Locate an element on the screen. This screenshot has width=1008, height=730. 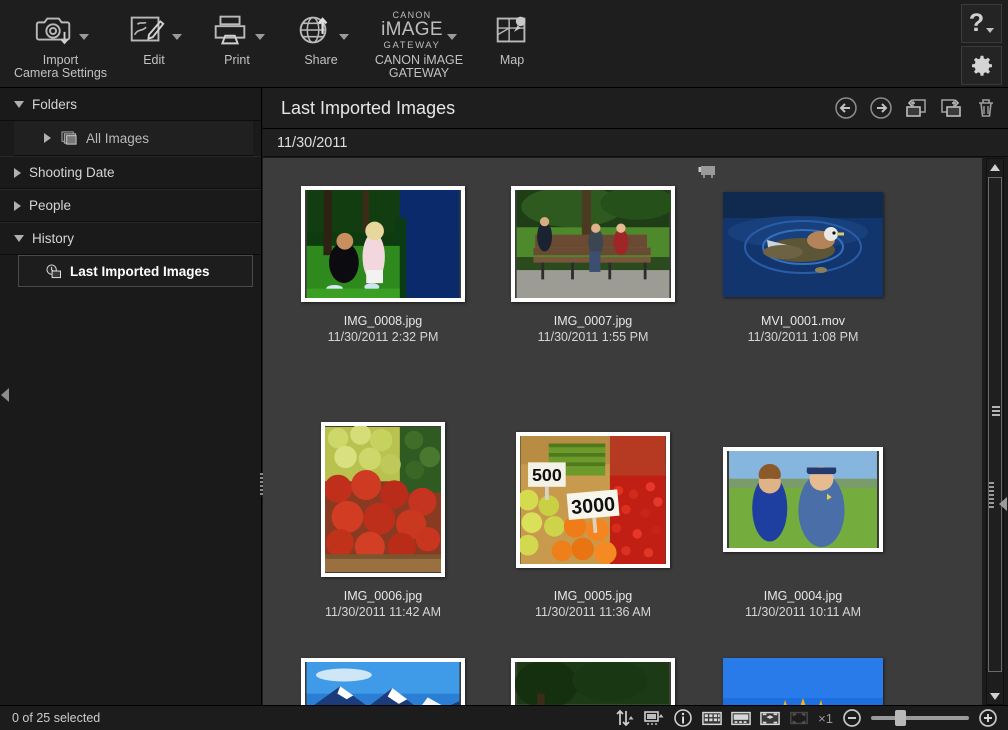
sidebar-group-history: History is located at coordinates (130, 238).